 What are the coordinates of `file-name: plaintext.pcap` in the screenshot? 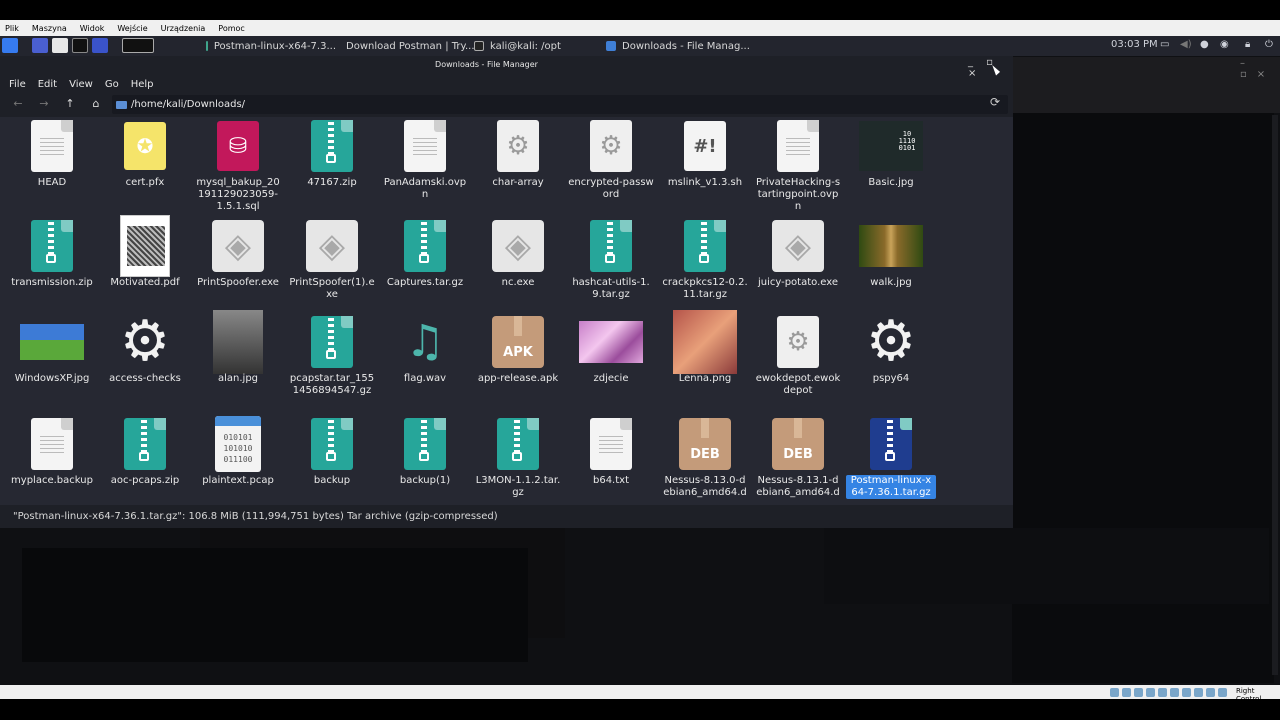 It's located at (238, 480).